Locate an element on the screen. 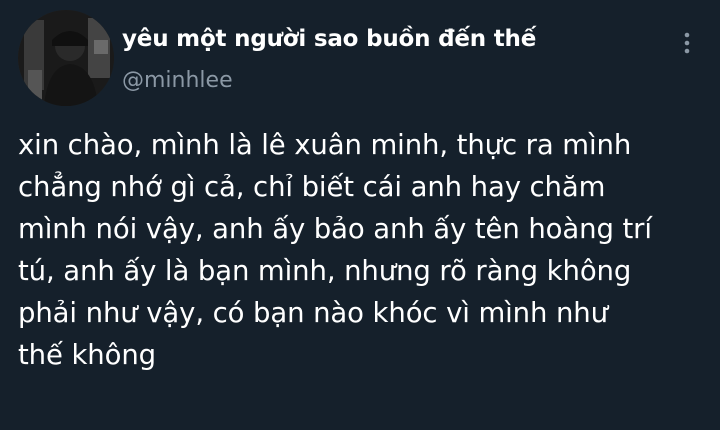 This screenshot has height=430, width=720. vertical-ellipsis-icon is located at coordinates (687, 43).